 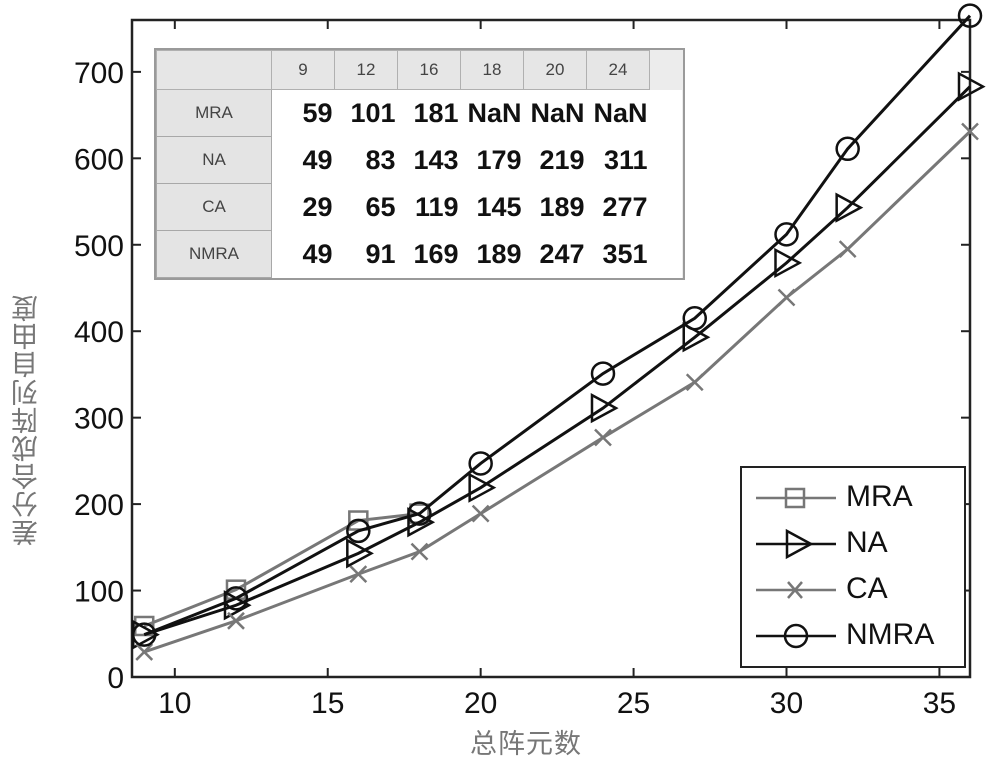 I want to click on table-row-label: CA, so click(x=214, y=207).